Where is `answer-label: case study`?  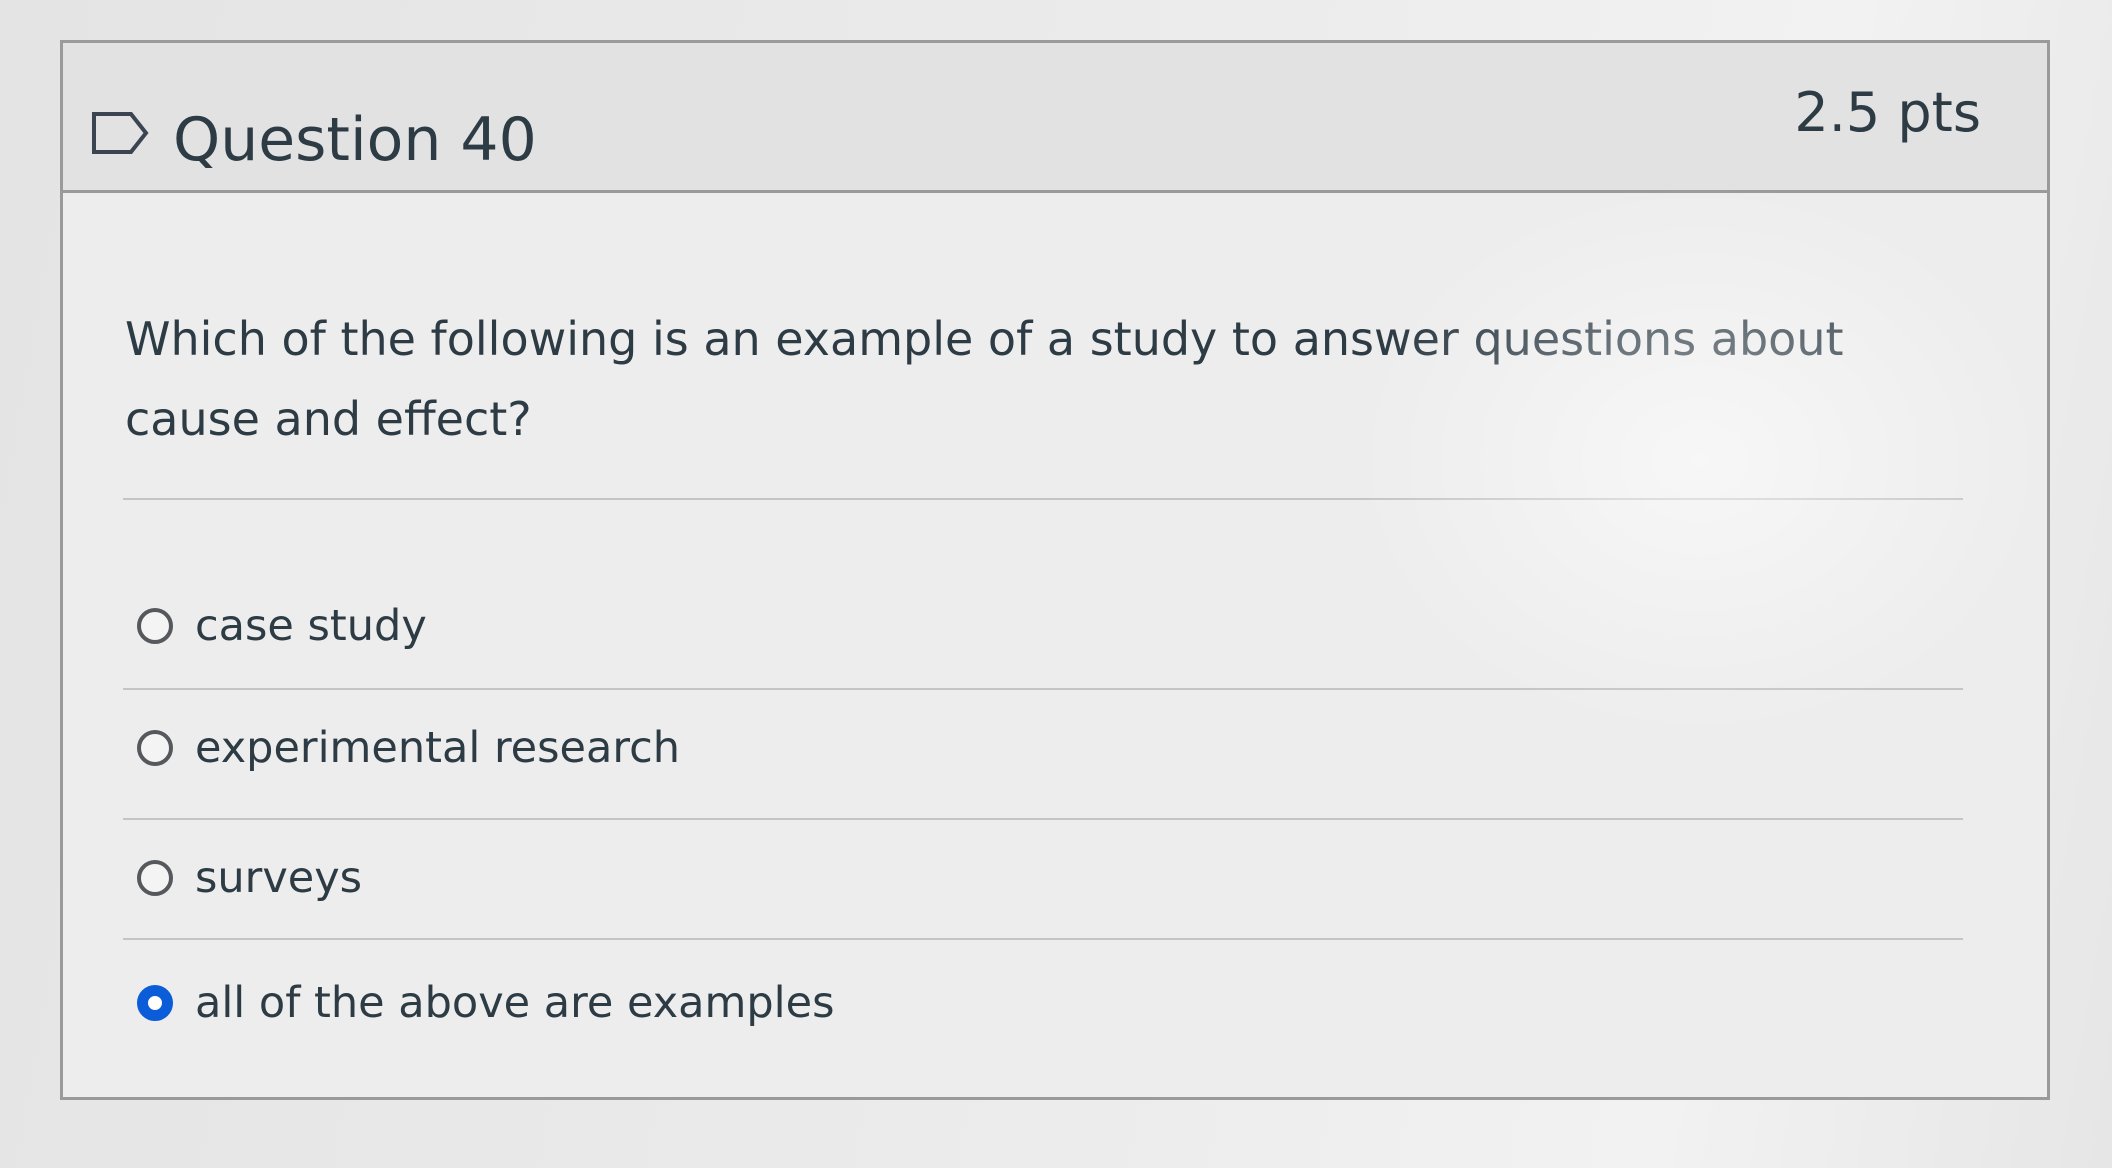 answer-label: case study is located at coordinates (311, 626).